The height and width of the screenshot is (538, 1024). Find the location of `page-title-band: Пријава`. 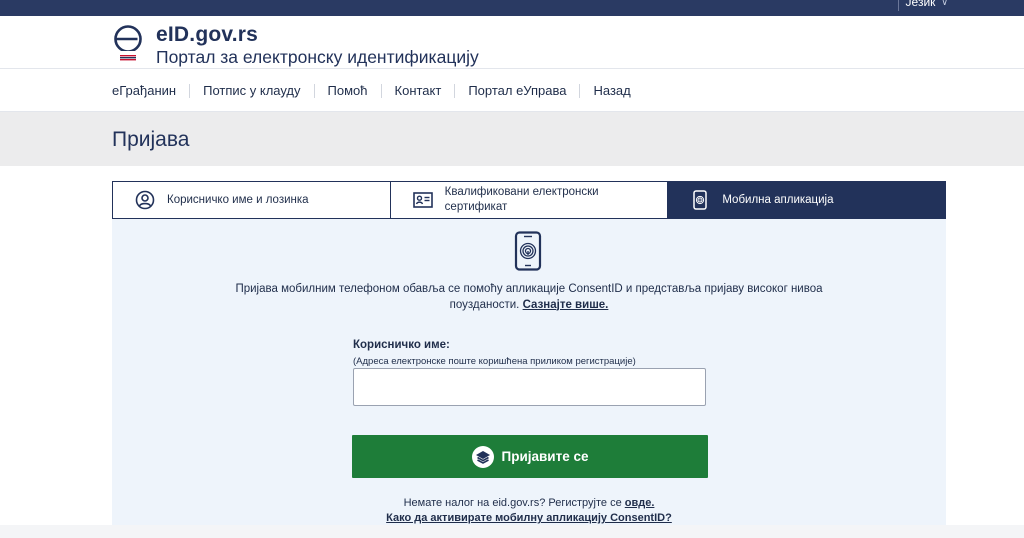

page-title-band: Пријава is located at coordinates (512, 139).